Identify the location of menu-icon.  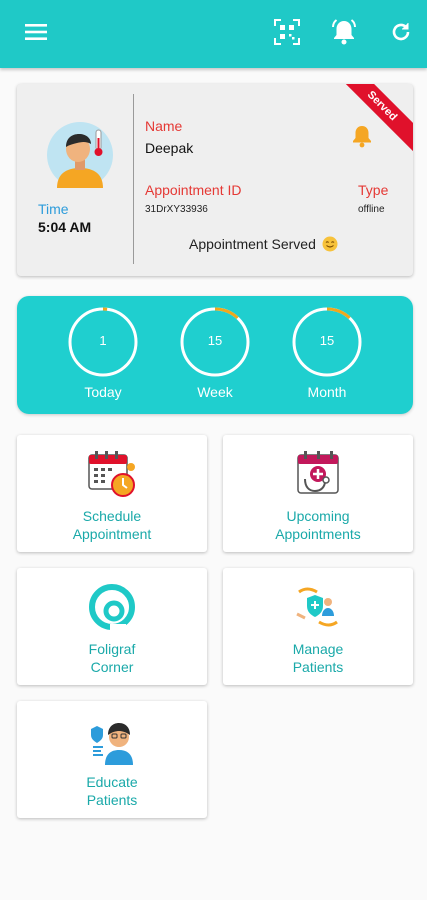
(36, 32).